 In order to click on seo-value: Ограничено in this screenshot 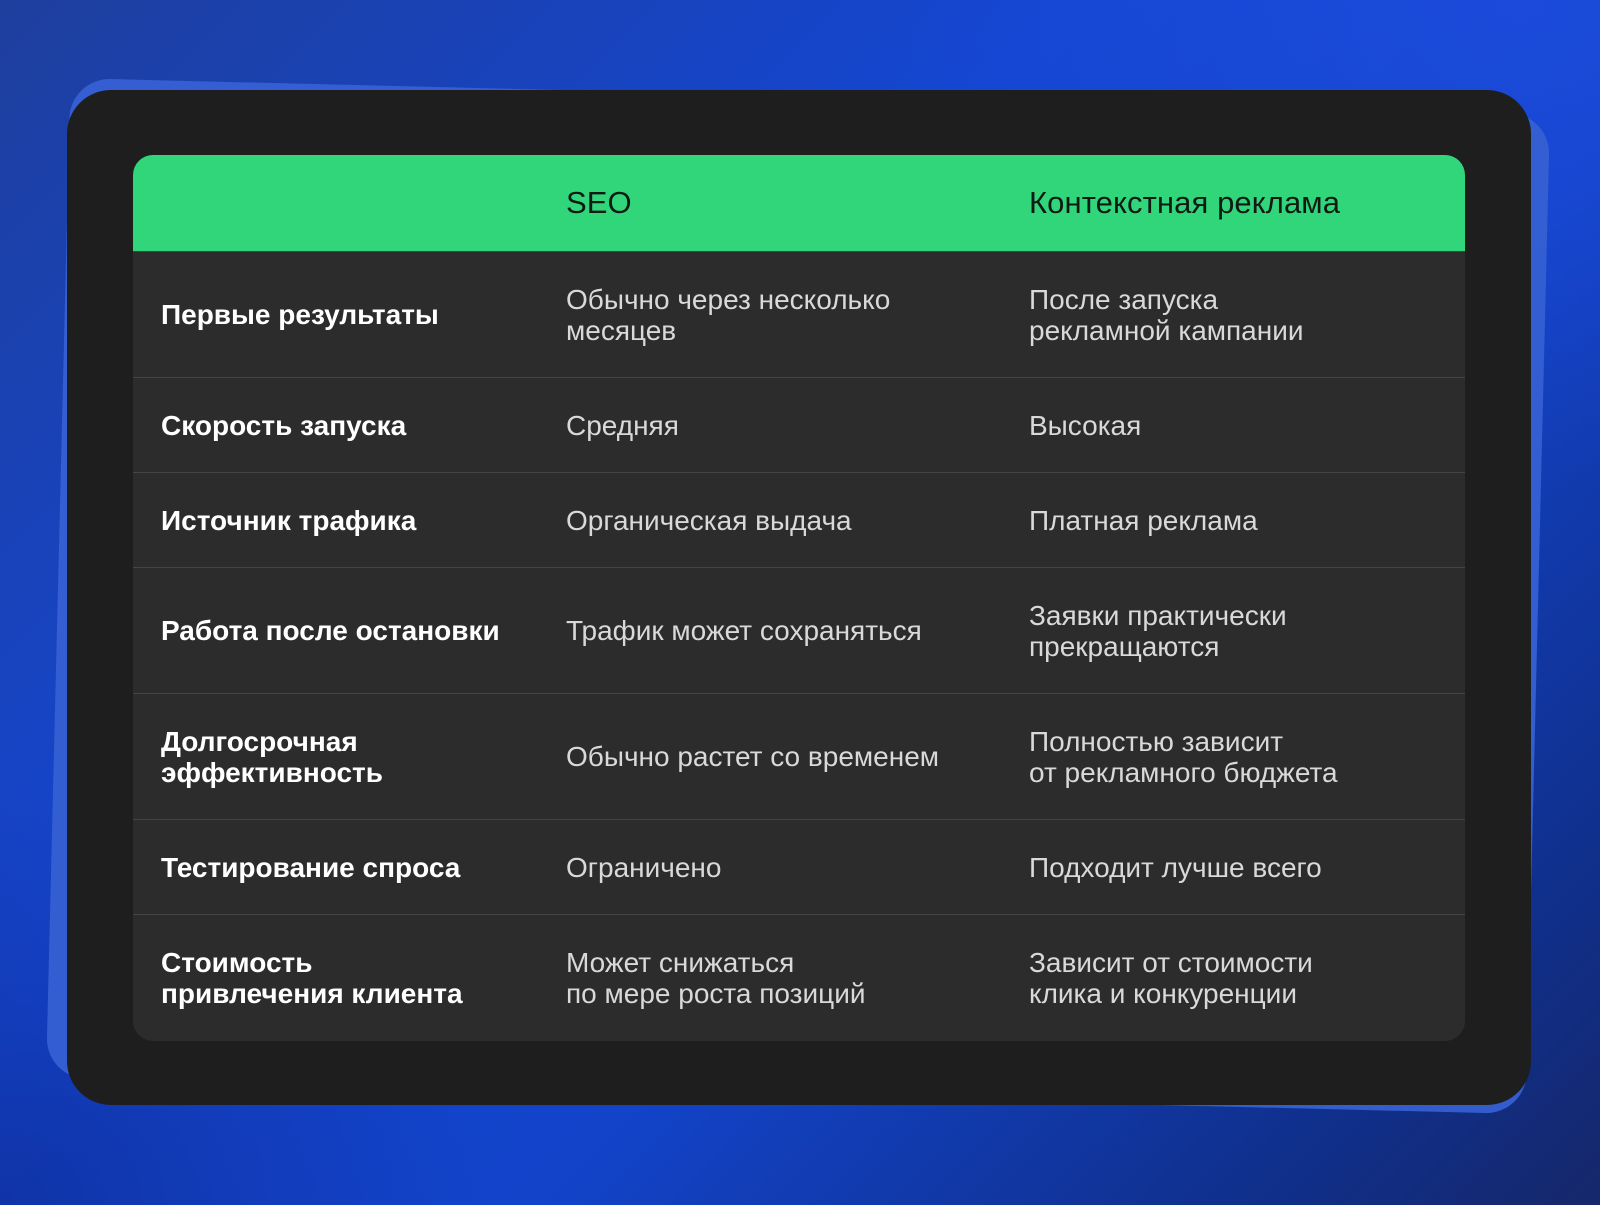, I will do `click(644, 867)`.